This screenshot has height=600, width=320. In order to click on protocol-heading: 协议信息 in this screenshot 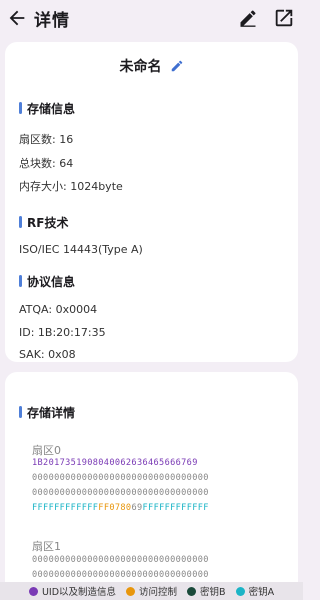, I will do `click(47, 281)`.